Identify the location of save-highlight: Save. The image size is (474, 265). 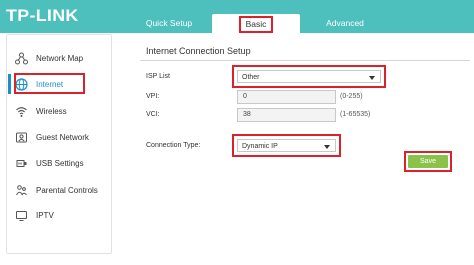
(428, 161).